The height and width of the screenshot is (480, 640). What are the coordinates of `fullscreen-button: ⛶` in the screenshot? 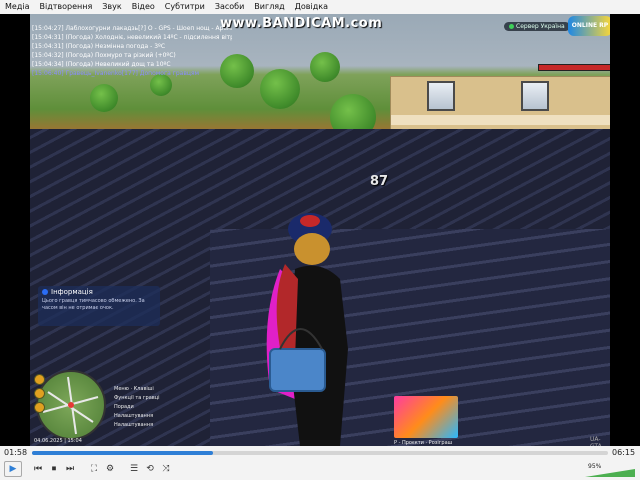 It's located at (94, 469).